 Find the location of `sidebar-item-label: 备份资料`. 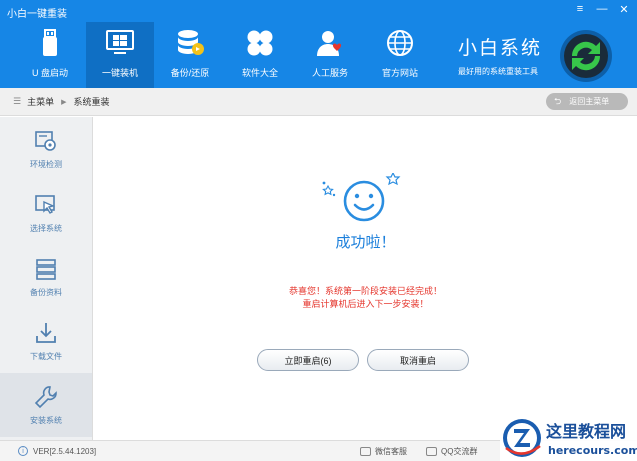

sidebar-item-label: 备份资料 is located at coordinates (46, 292).